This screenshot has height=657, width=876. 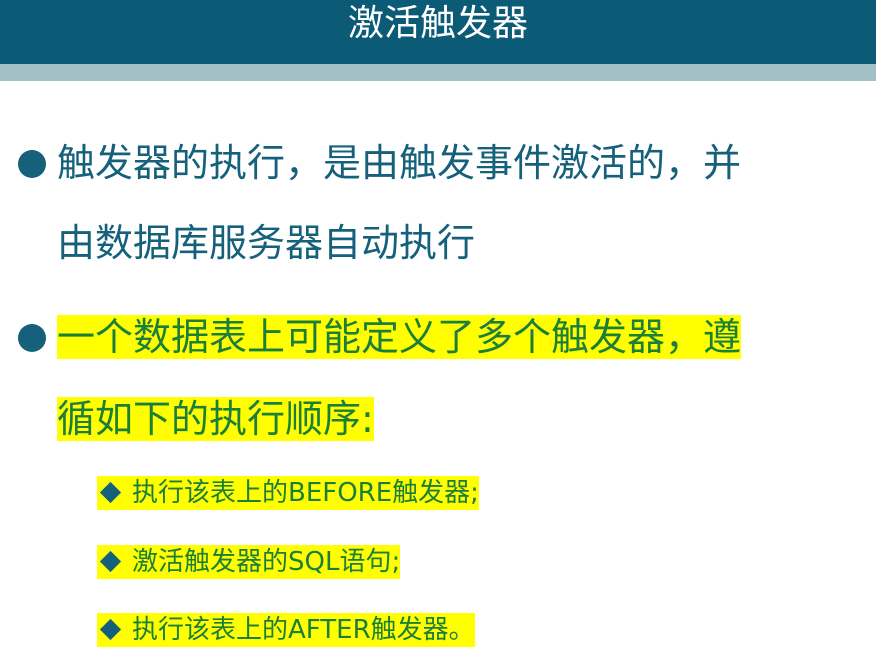 I want to click on bullet-2-line-1: 一个数据表上可能定义了多个触发器，遵, so click(x=399, y=337).